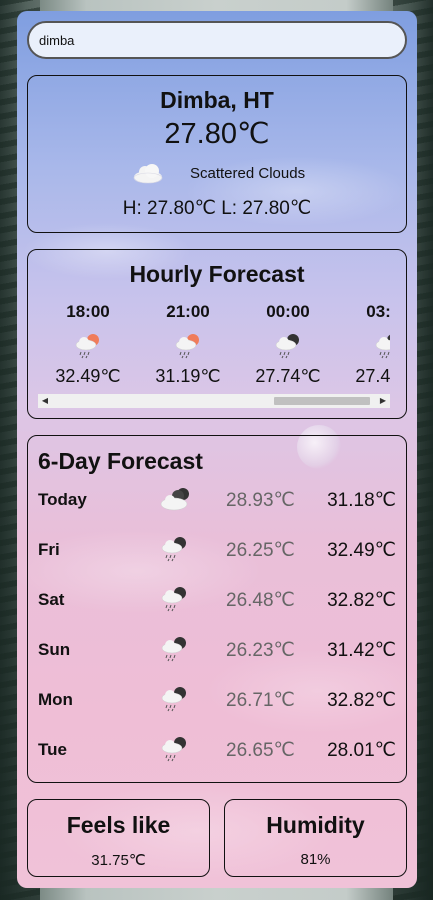  Describe the element at coordinates (361, 550) in the screenshot. I see `day-max-temperature: 32.49℃` at that location.